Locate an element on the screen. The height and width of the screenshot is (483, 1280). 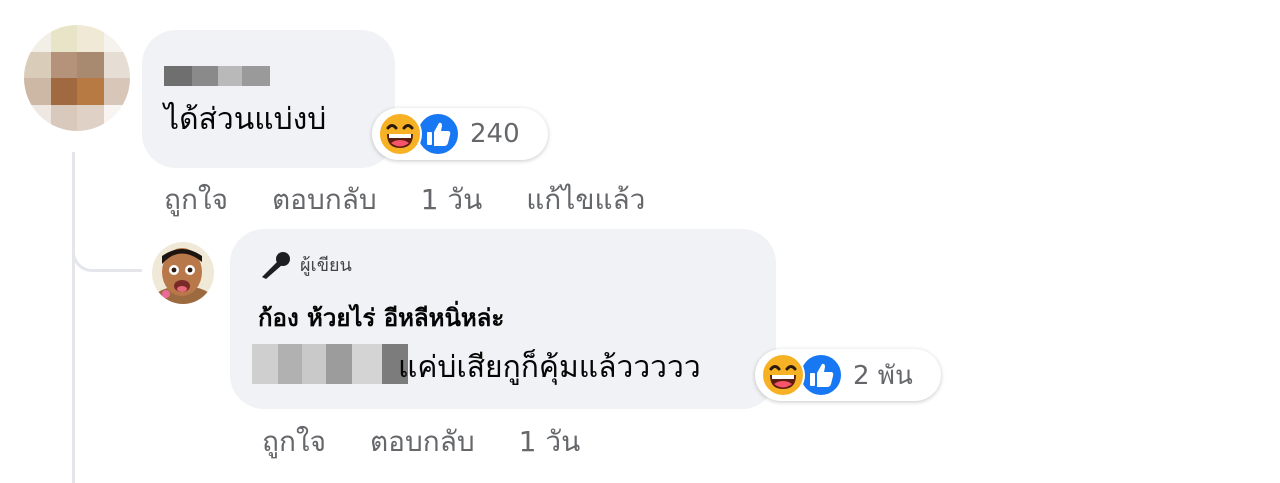
commenter-name-redacted is located at coordinates (217, 76).